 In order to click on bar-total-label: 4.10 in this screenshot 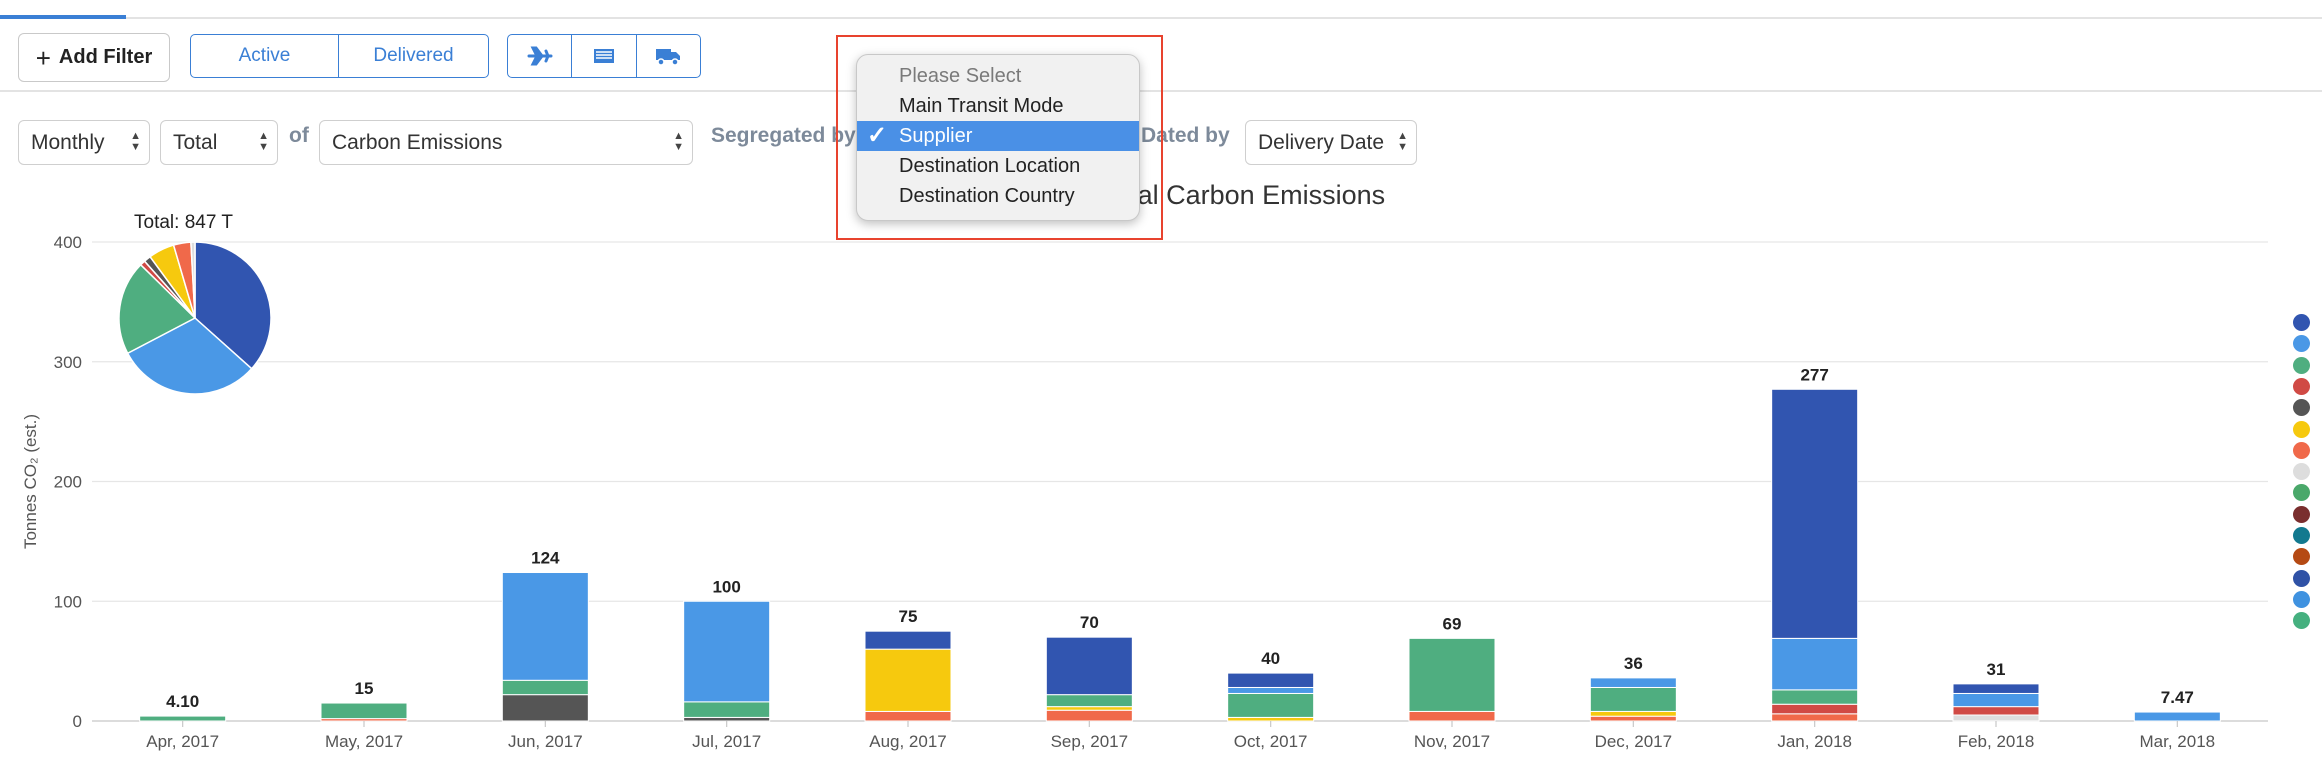, I will do `click(182, 701)`.